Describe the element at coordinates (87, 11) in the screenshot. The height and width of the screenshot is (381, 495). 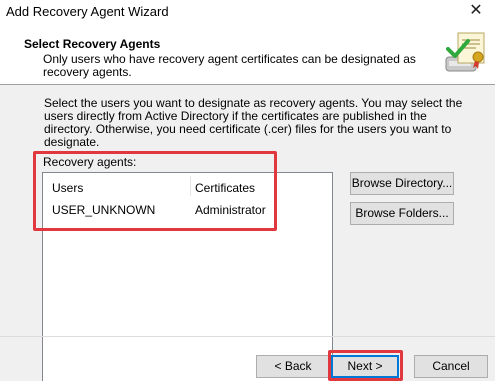
I see `window-title: Add Recovery Agent Wizard` at that location.